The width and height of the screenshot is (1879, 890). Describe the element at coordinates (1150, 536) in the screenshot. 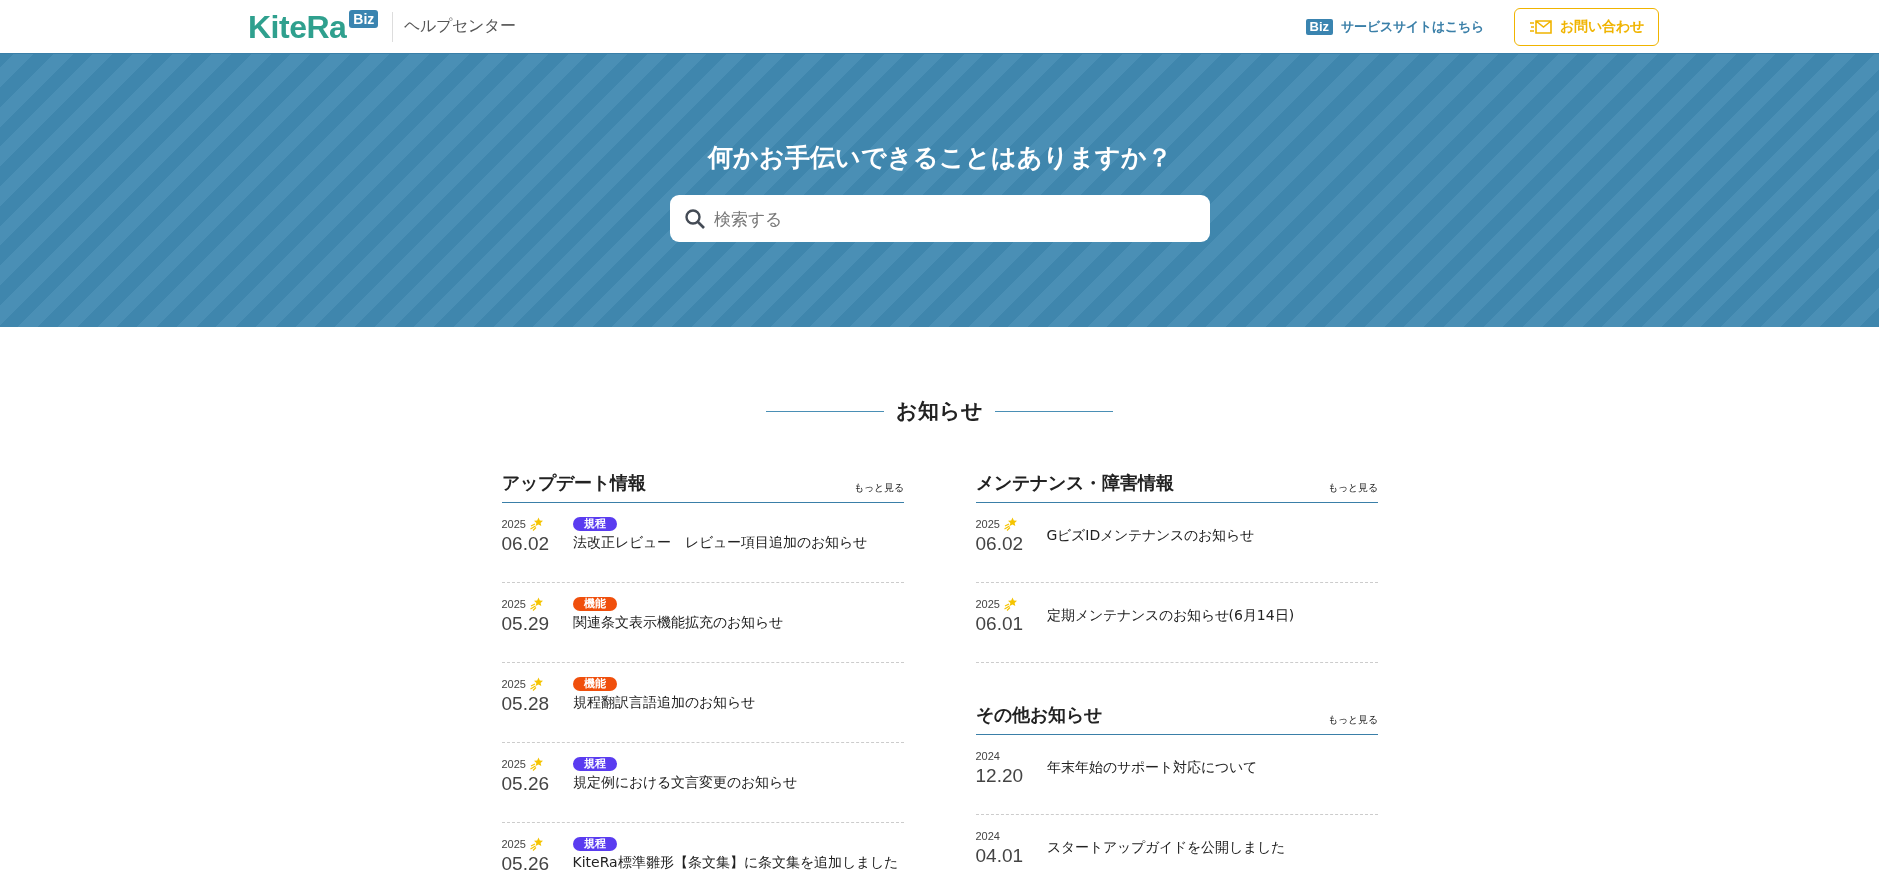

I see `news-link: GビズIDメンテナンスのお知らせ` at that location.